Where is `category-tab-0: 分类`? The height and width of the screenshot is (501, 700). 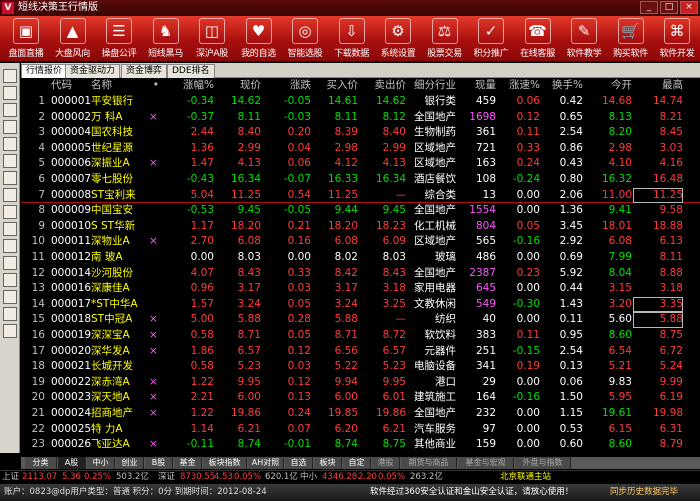
category-tab-0: 分类 is located at coordinates (41, 463).